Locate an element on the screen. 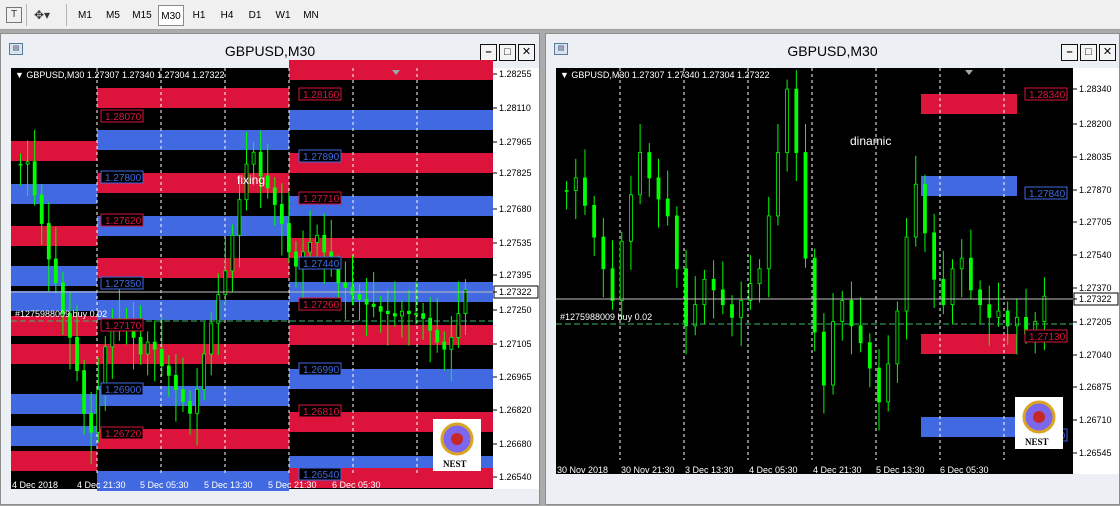  level-label: 1.28070 is located at coordinates (123, 117).